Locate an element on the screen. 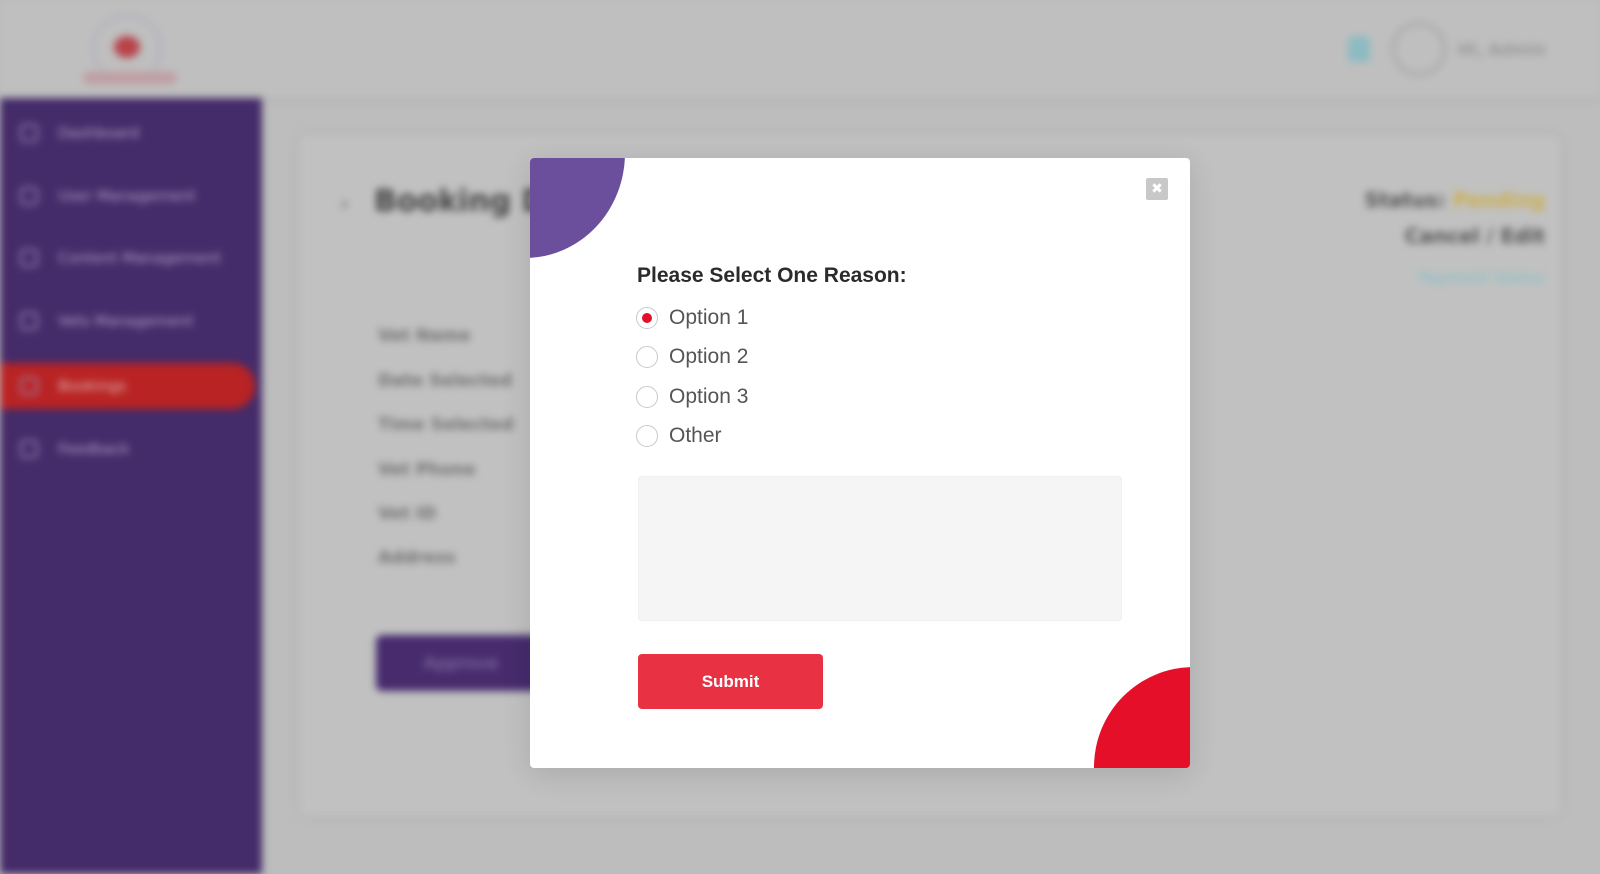  reason-option-2: Option 2 is located at coordinates (692, 357).